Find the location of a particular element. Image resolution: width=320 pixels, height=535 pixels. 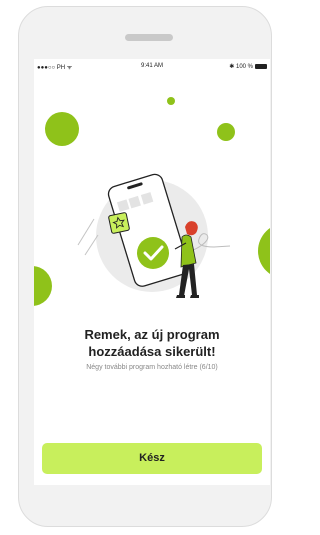

check-badge is located at coordinates (153, 253).